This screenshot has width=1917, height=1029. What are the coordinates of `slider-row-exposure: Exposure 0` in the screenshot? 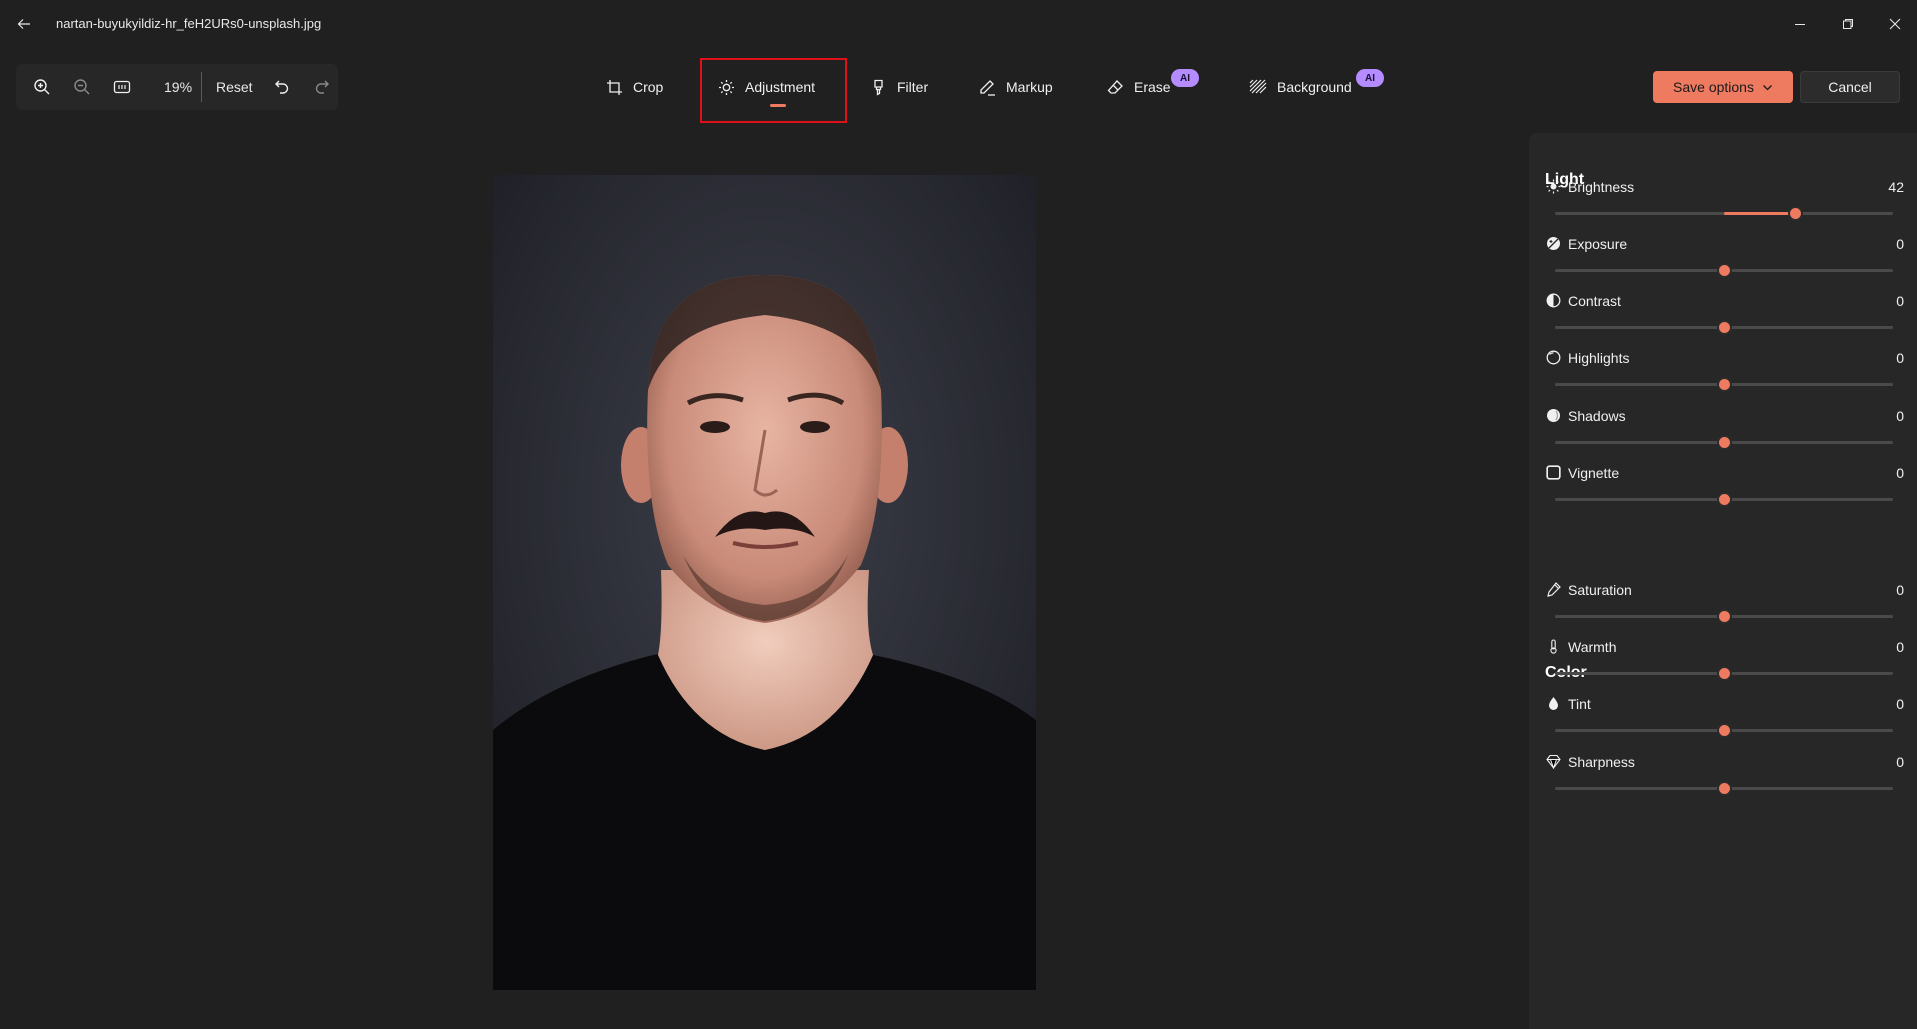 It's located at (1724, 265).